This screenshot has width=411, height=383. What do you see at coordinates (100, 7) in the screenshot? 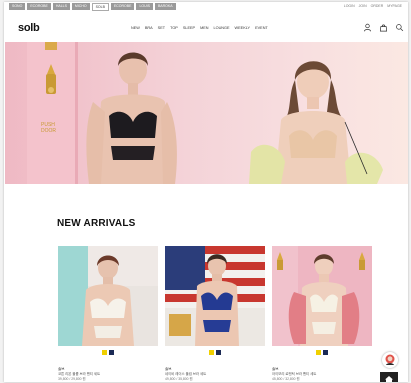
I see `brand-tab-active: SOLB` at bounding box center [100, 7].